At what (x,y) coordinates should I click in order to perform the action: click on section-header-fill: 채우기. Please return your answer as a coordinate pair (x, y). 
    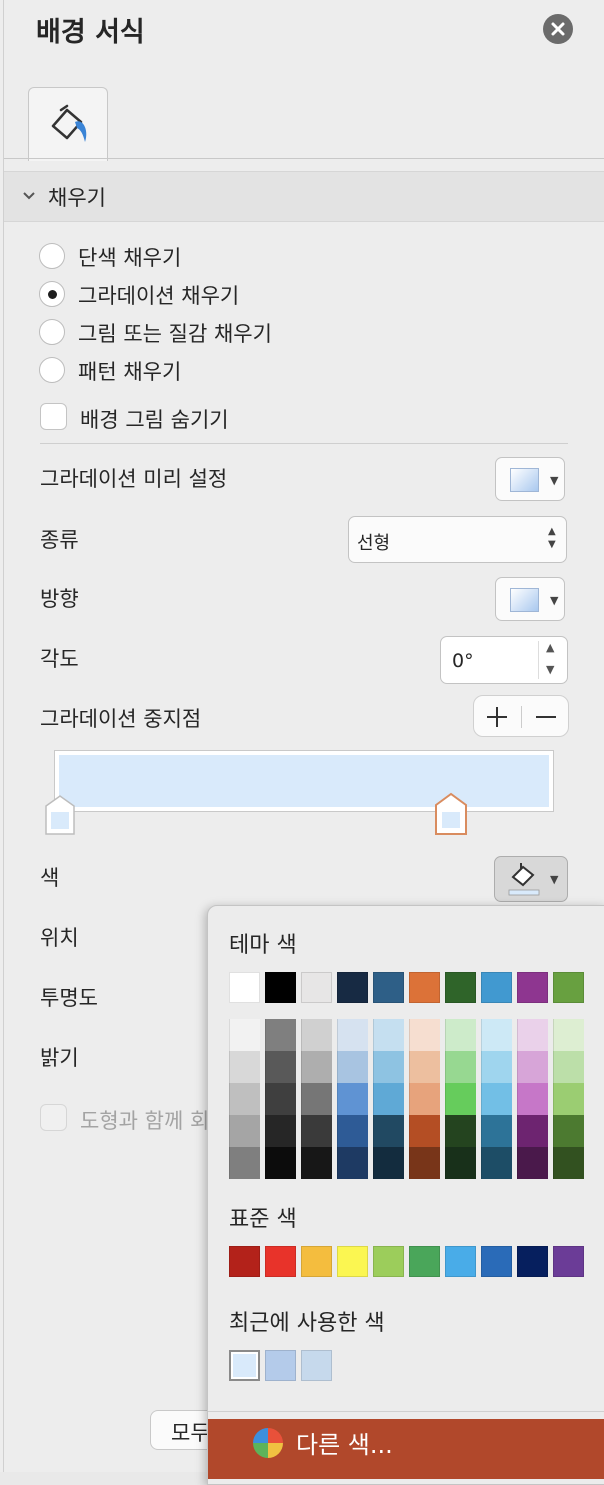
    Looking at the image, I should click on (304, 196).